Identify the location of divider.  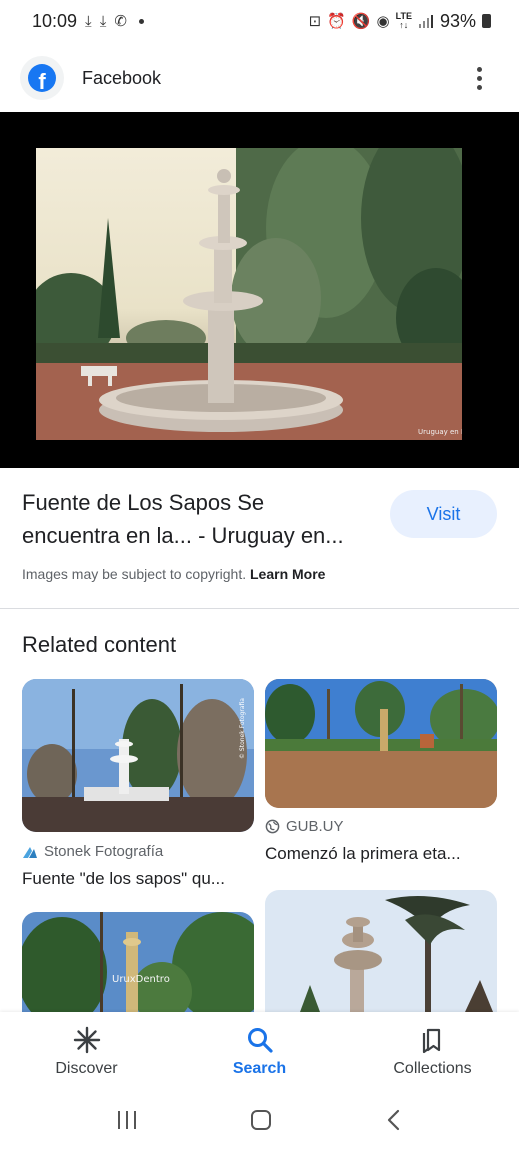
(259, 608).